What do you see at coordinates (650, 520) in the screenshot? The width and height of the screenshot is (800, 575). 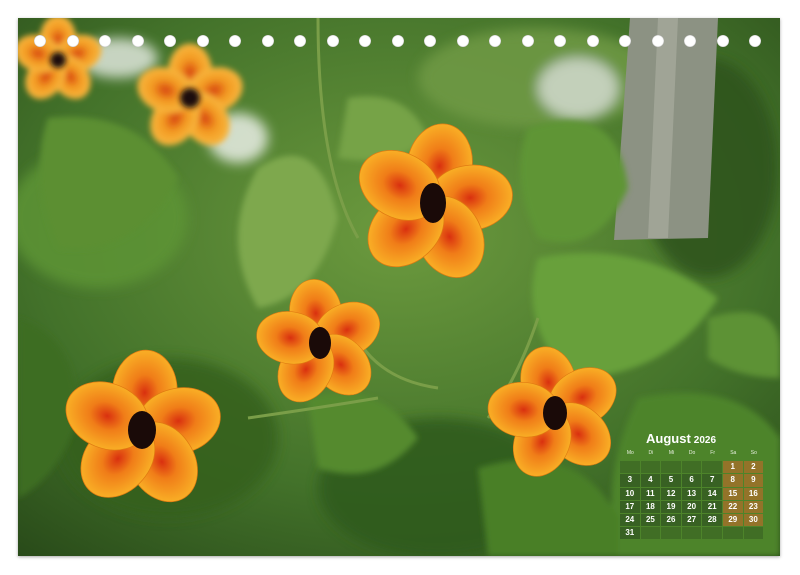 I see `day-cell: 25` at bounding box center [650, 520].